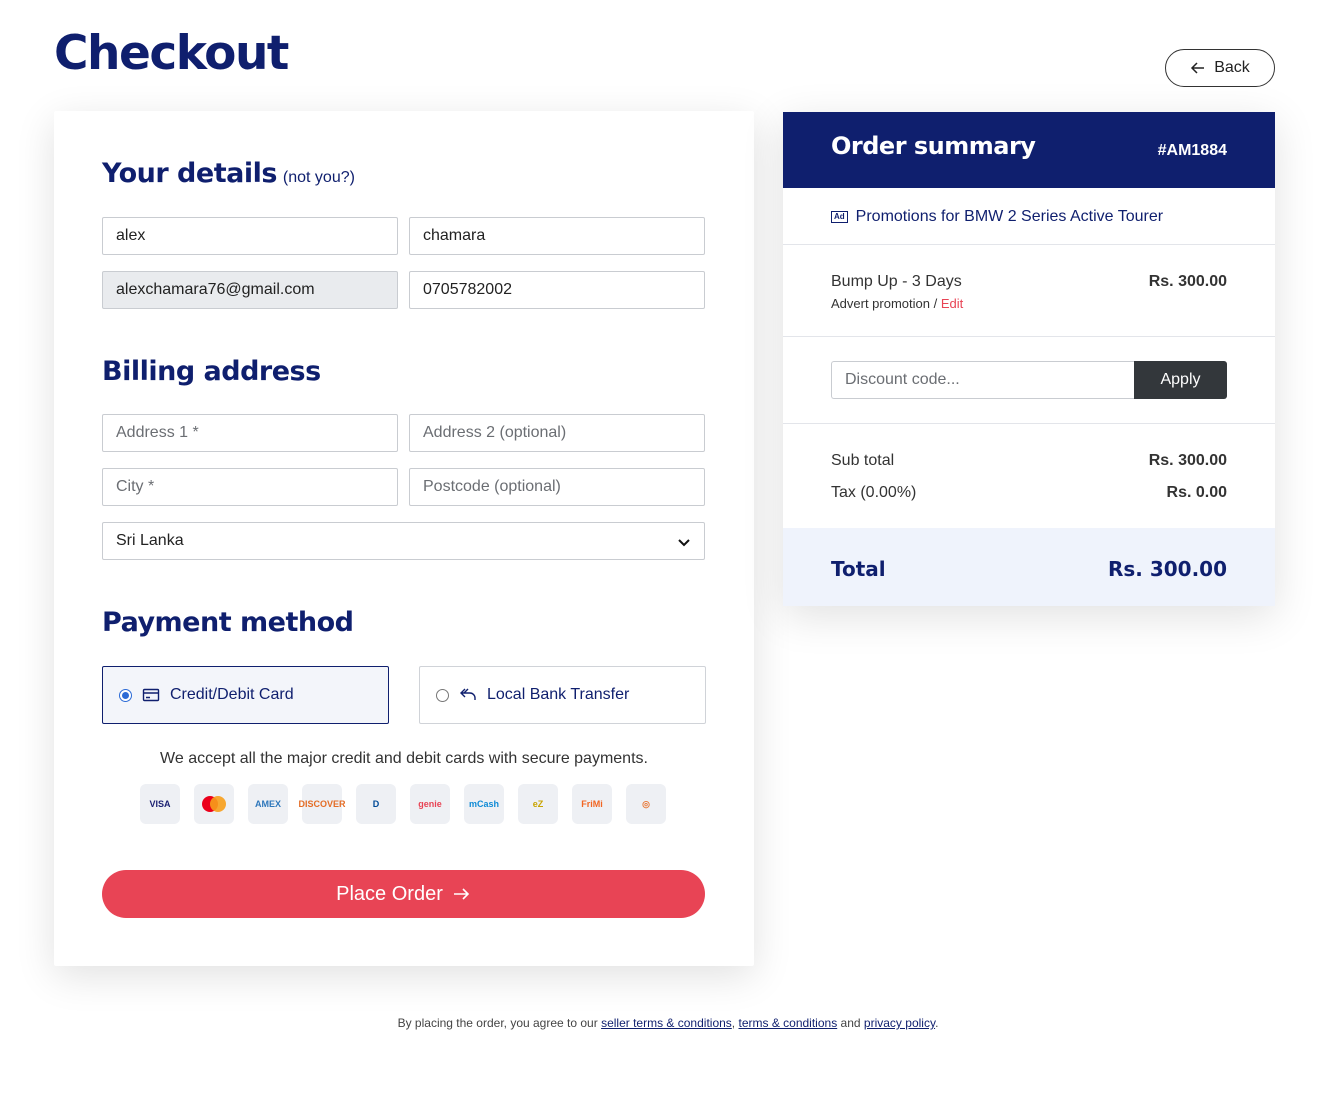  Describe the element at coordinates (232, 694) in the screenshot. I see `card-option-label: Credit/Debit Card` at that location.